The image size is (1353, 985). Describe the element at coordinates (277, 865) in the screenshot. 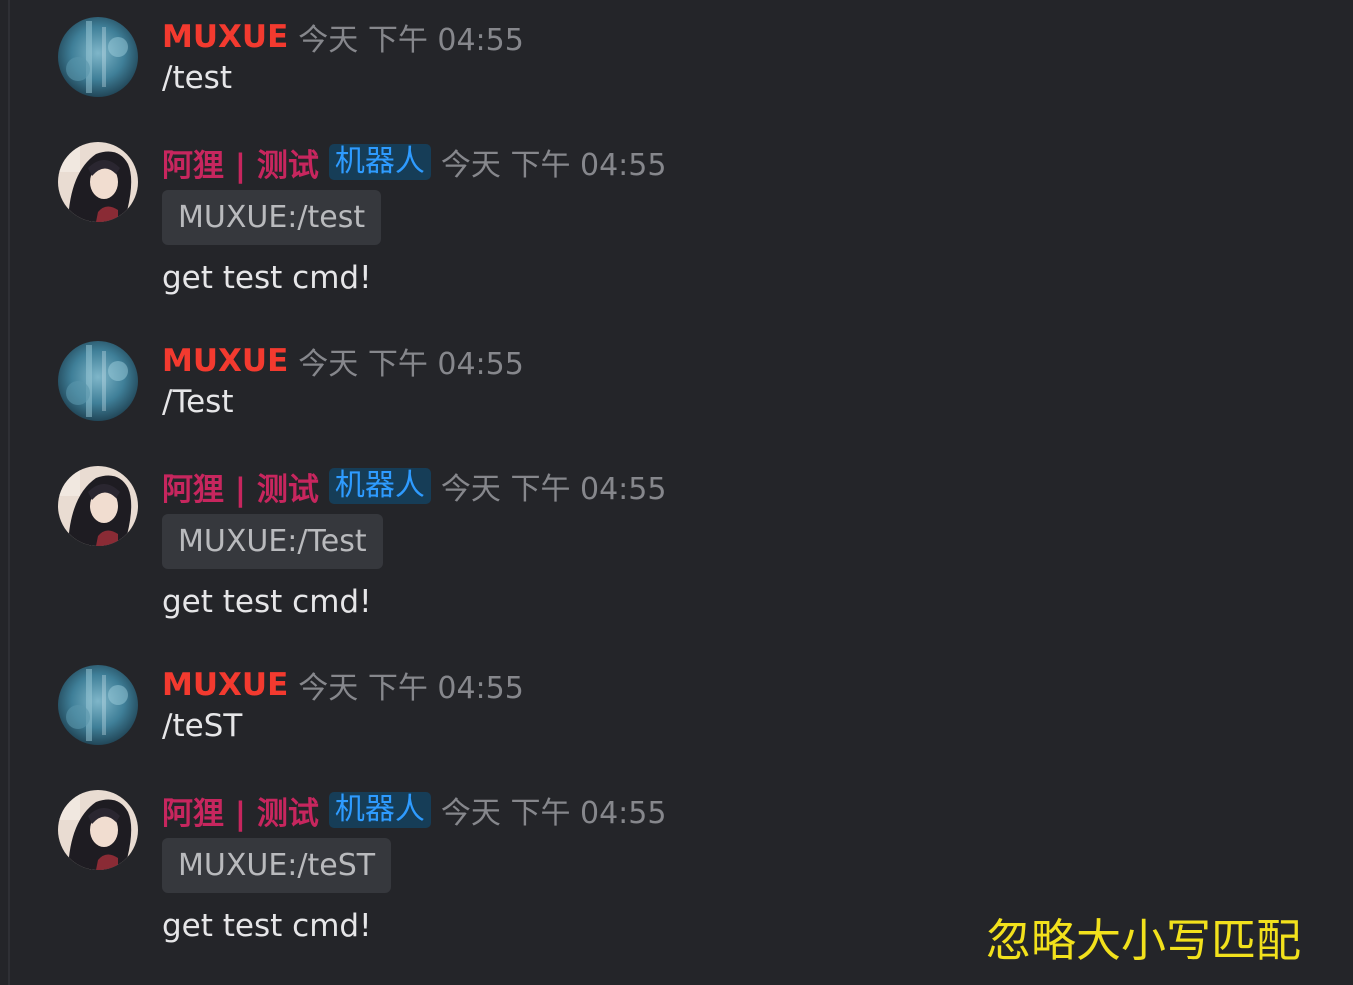

I see `quoted-message: MUXUE:/teST` at that location.